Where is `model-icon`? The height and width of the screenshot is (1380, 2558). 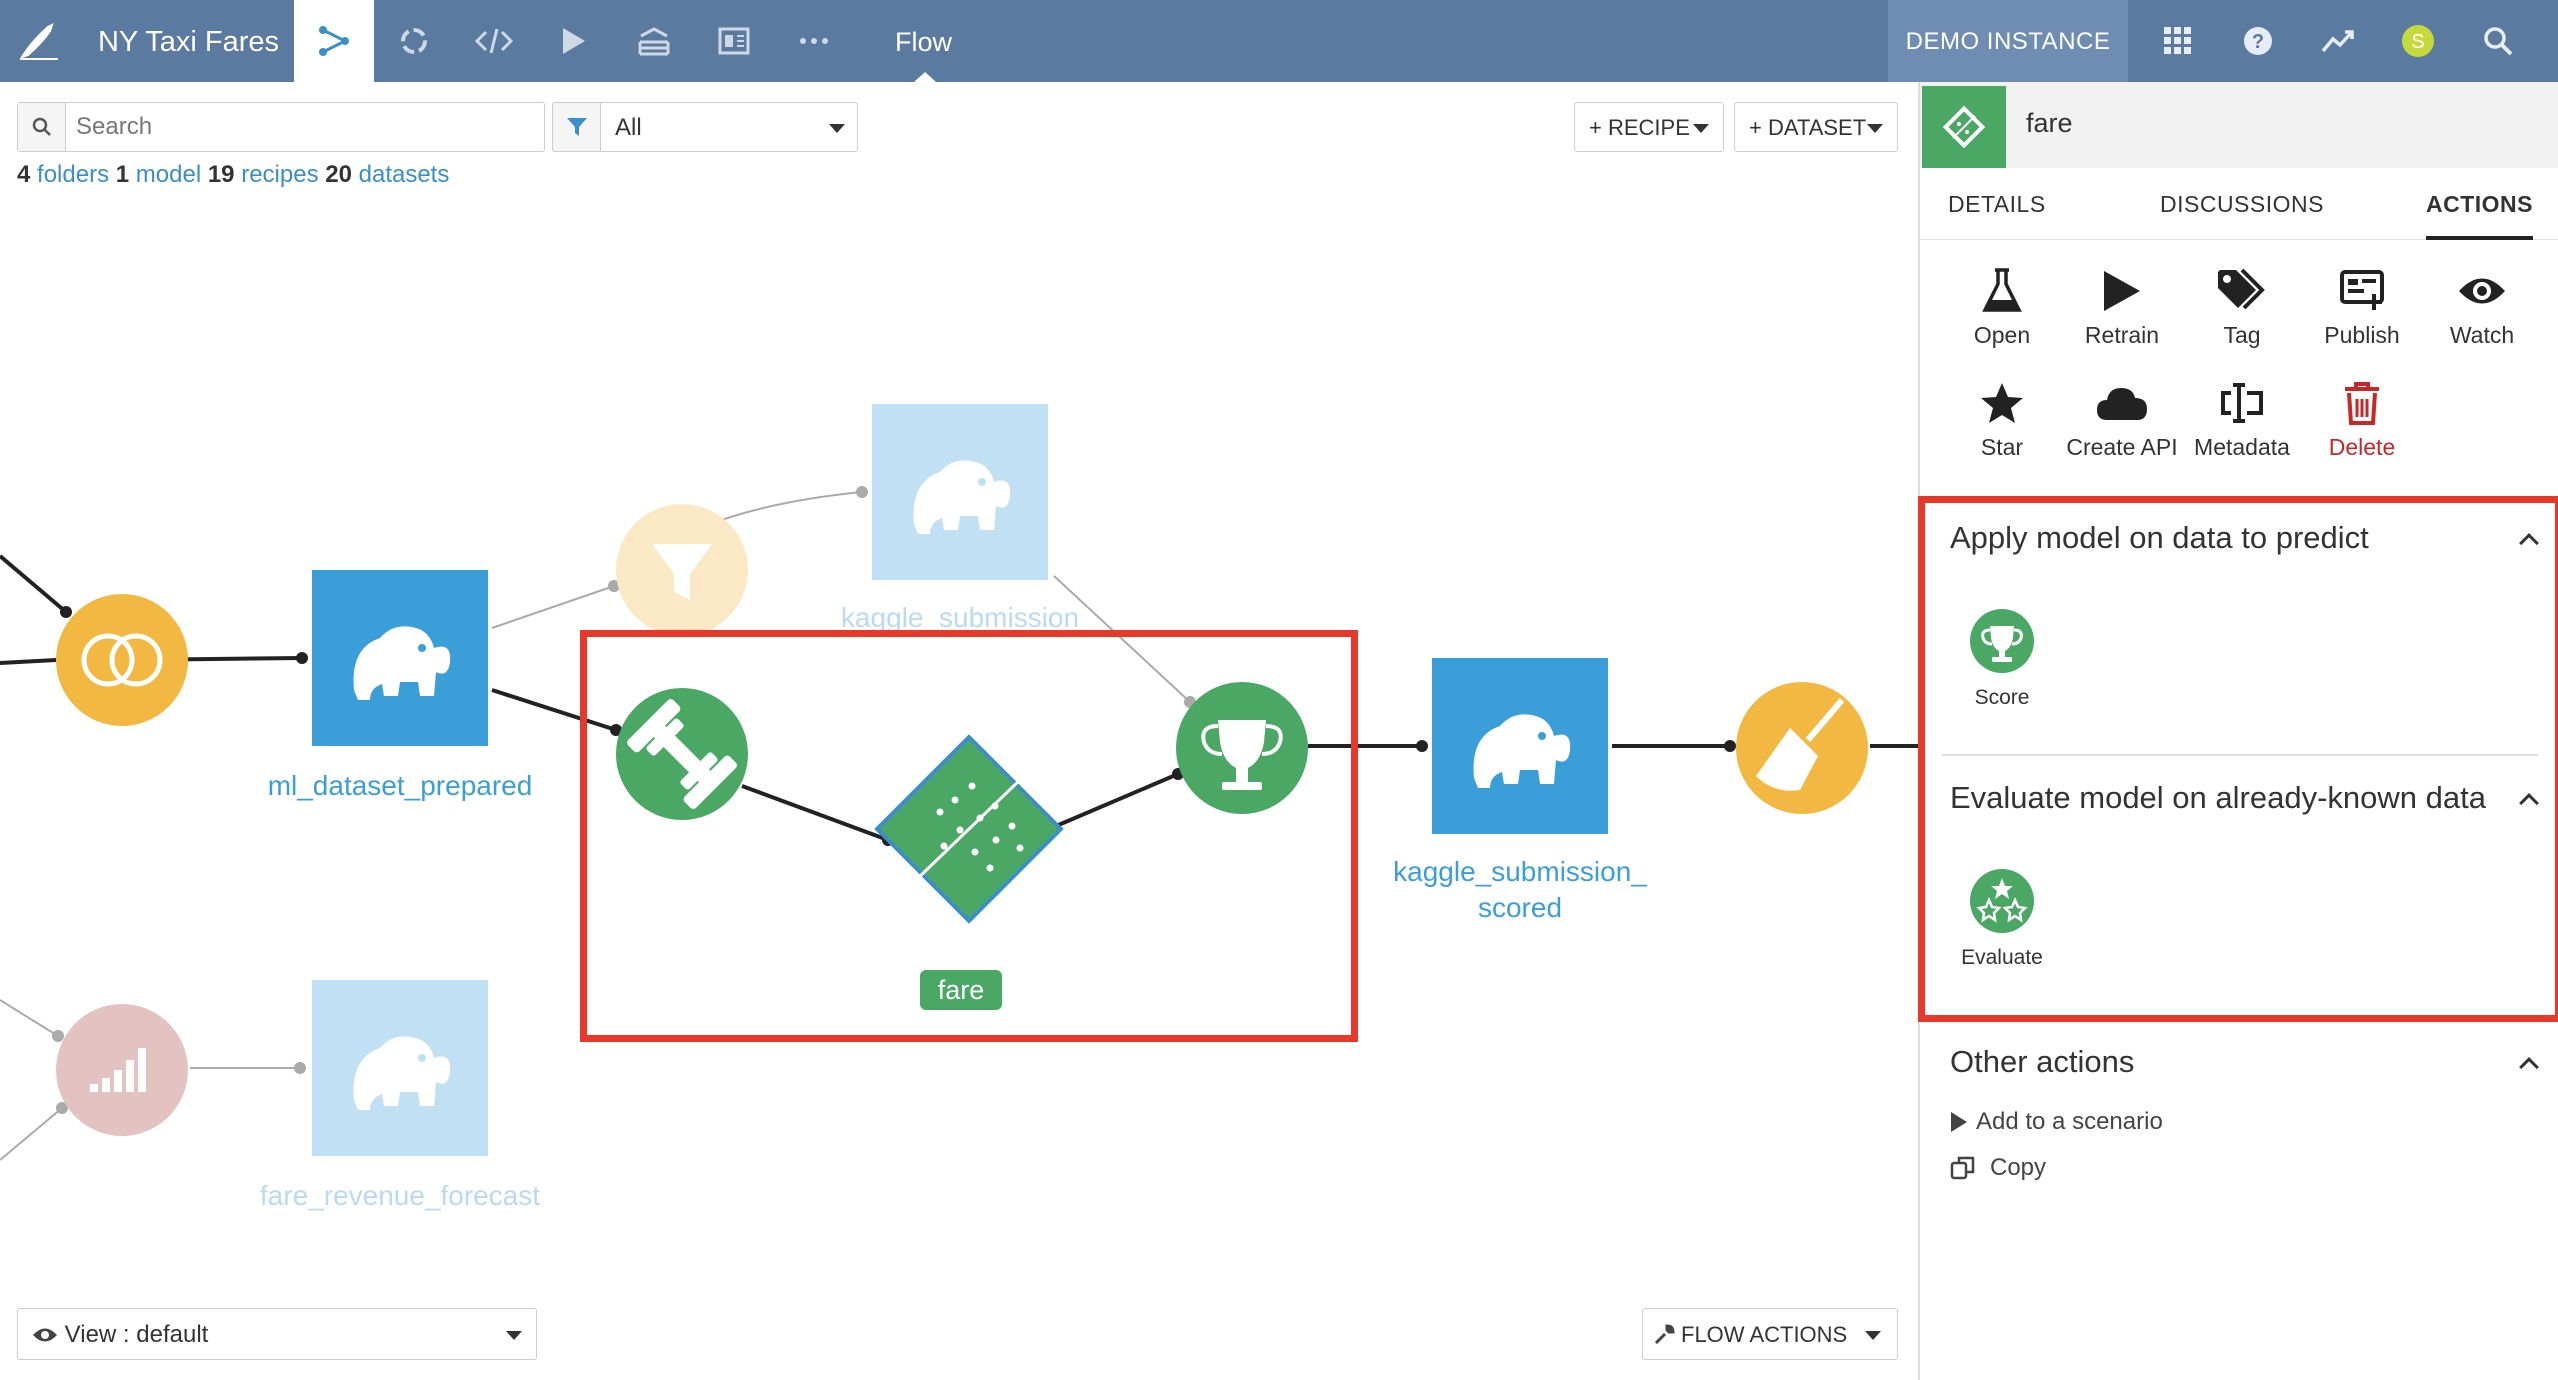 model-icon is located at coordinates (1964, 127).